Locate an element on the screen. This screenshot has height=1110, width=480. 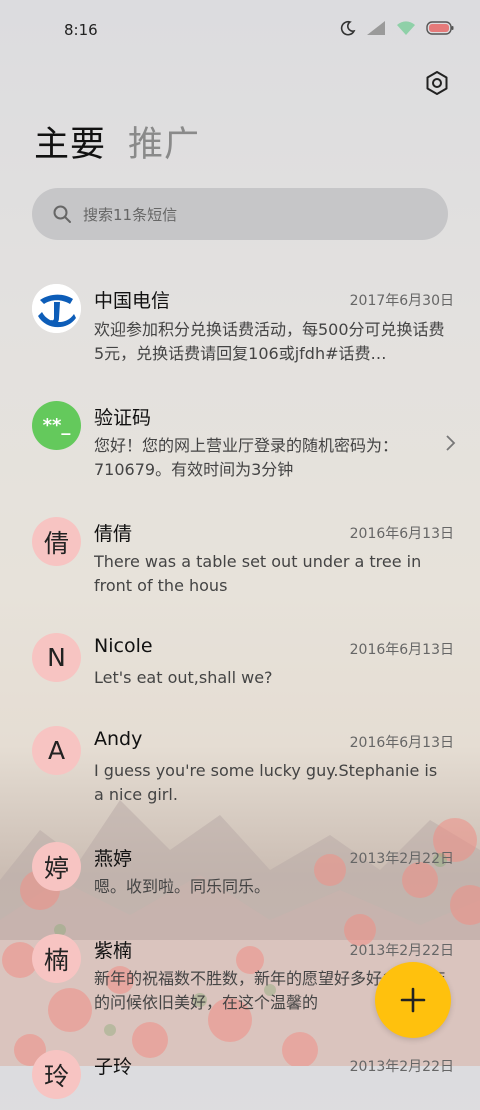
avatar: **_ is located at coordinates (56, 425).